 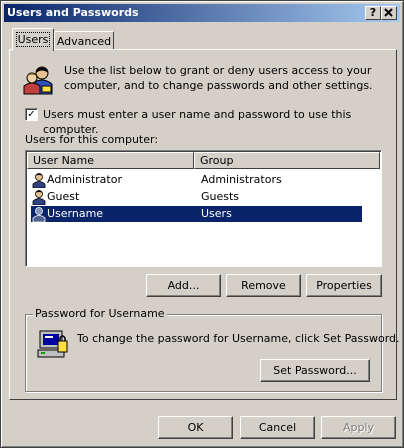 I want to click on group-cell: Administrators, so click(x=241, y=179).